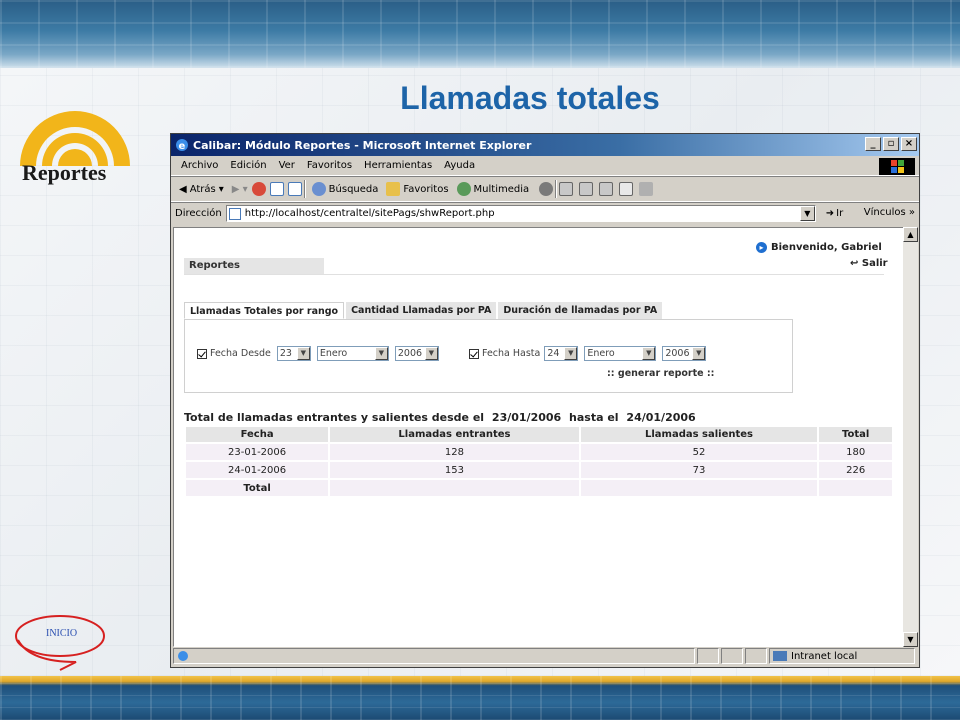  I want to click on search-button: Búsqueda, so click(345, 189).